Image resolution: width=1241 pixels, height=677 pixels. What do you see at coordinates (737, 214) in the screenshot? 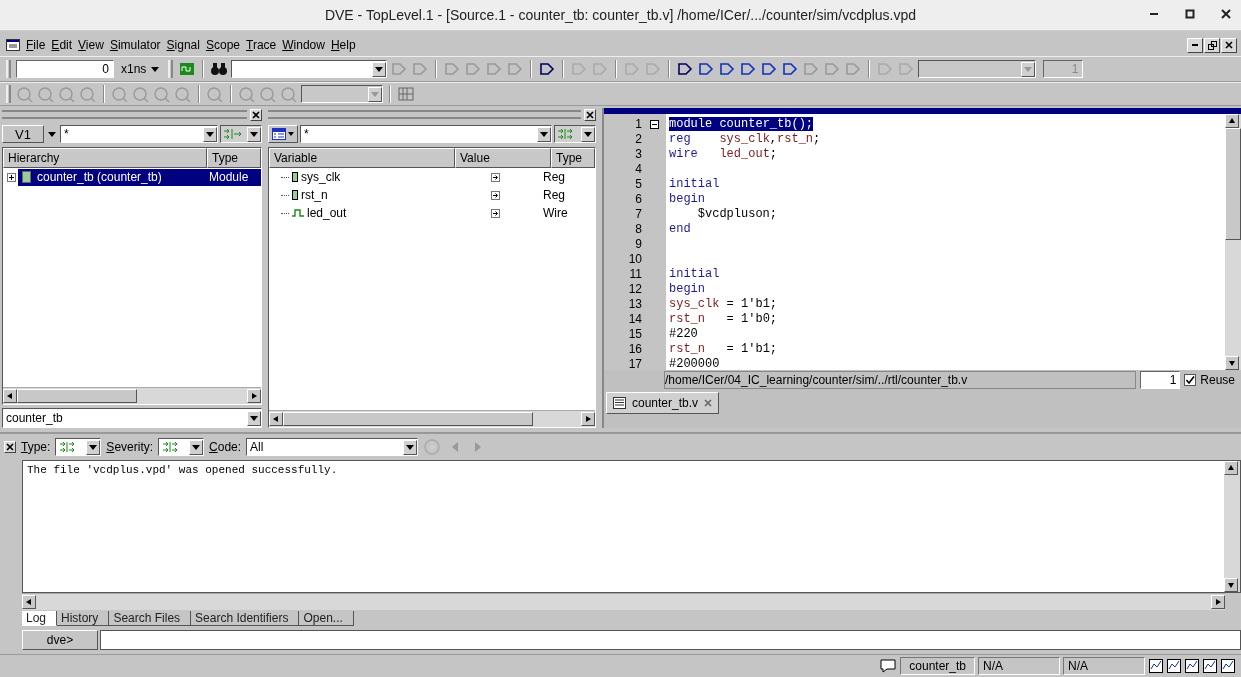
I see `code-line: $vcdpluson;` at bounding box center [737, 214].